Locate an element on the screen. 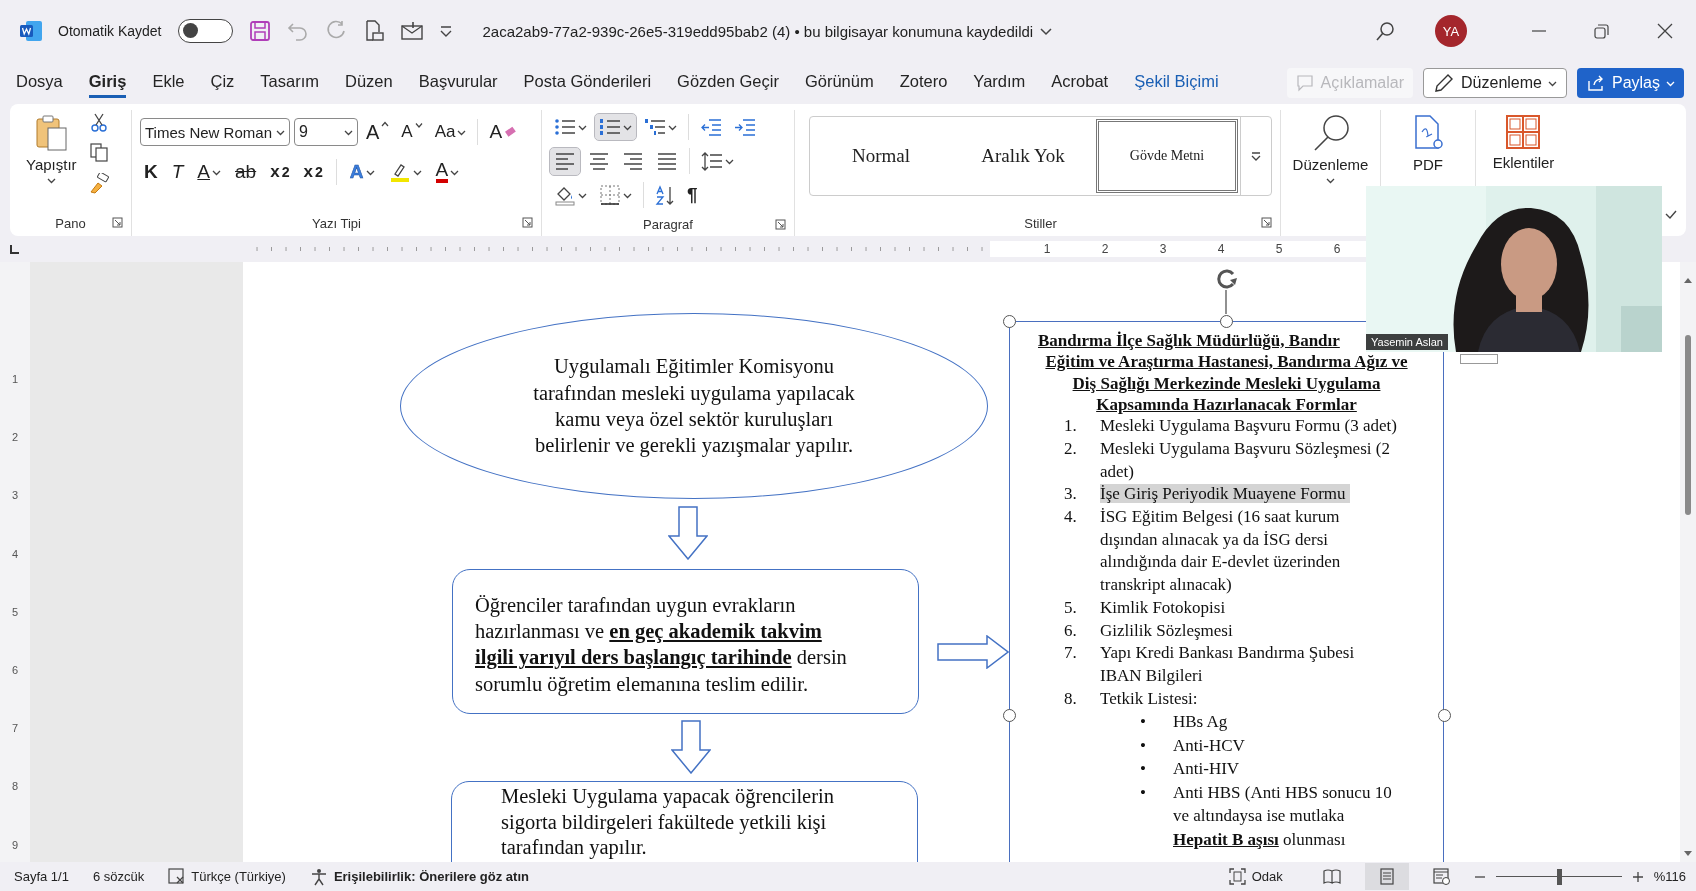 The image size is (1696, 891). share-button: Paylaş is located at coordinates (1630, 83).